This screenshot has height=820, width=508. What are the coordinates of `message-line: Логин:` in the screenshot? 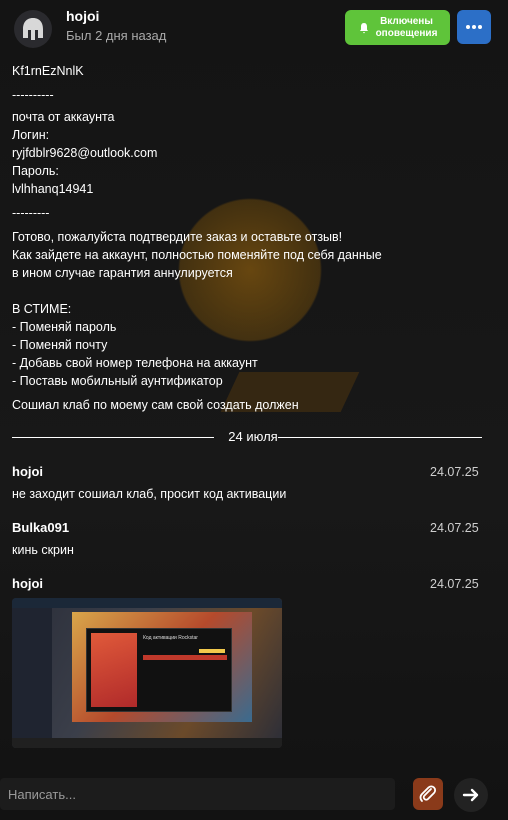 It's located at (31, 135).